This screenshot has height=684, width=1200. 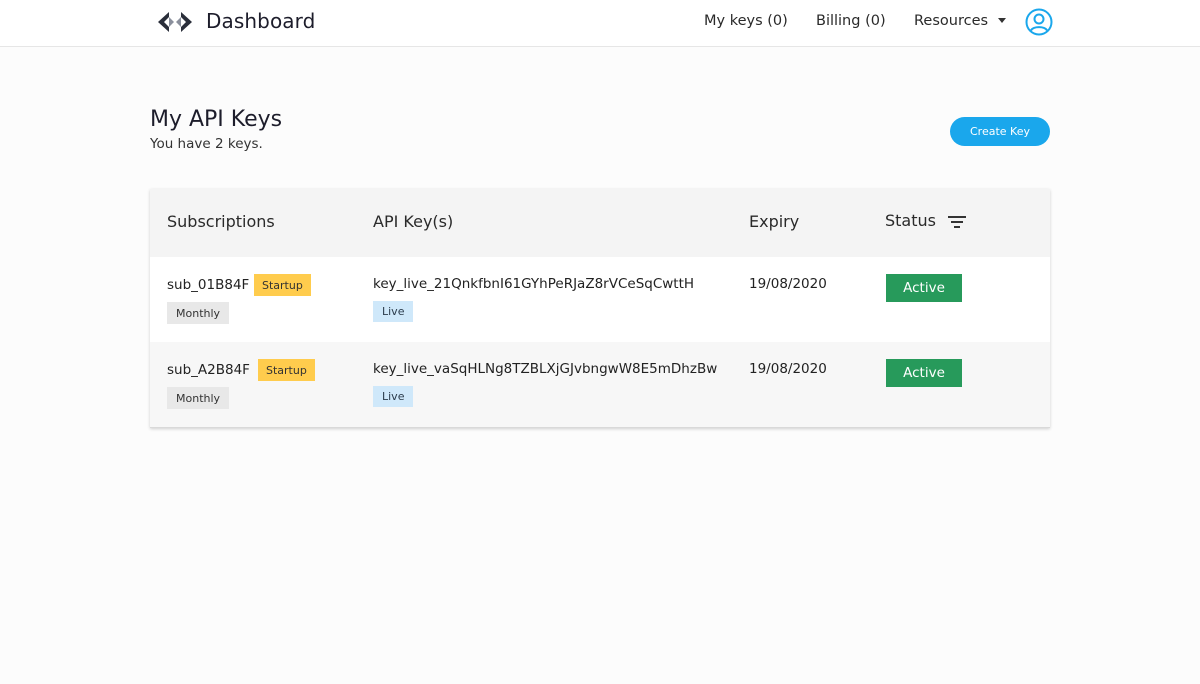 What do you see at coordinates (1000, 131) in the screenshot?
I see `create-key-button: Create Key` at bounding box center [1000, 131].